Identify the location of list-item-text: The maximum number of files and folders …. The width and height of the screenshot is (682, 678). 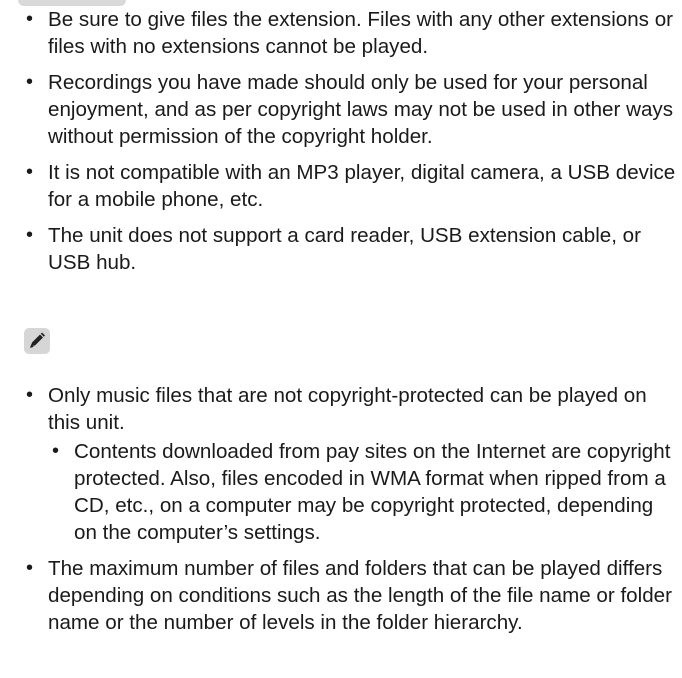
(360, 595).